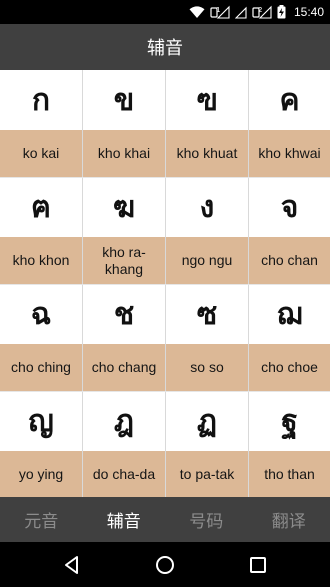 The height and width of the screenshot is (587, 330). I want to click on consonant-glyph: ช, so click(124, 314).